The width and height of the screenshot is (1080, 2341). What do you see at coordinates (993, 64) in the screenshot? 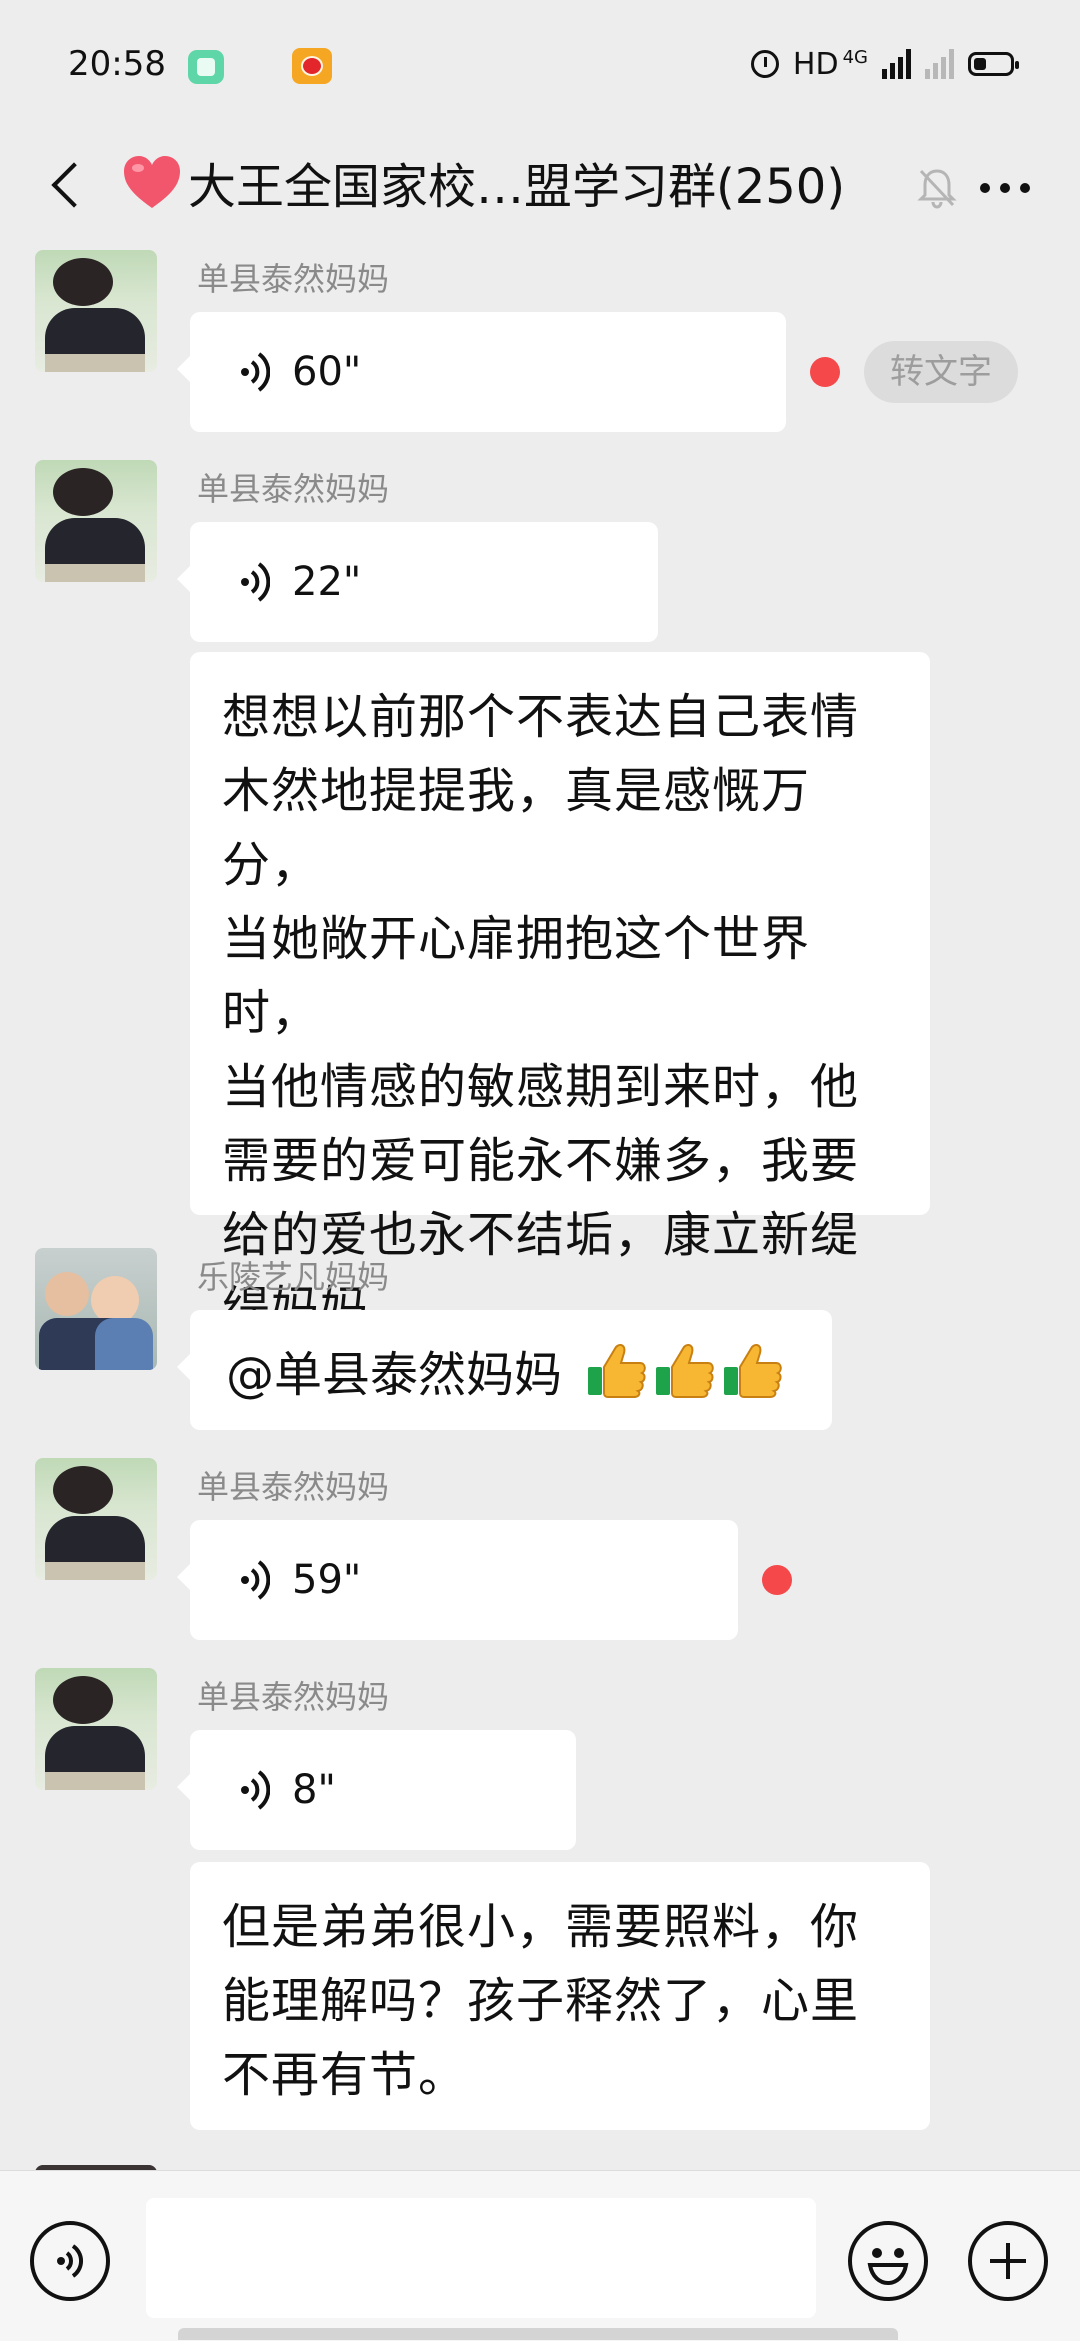
I see `battery-icon` at bounding box center [993, 64].